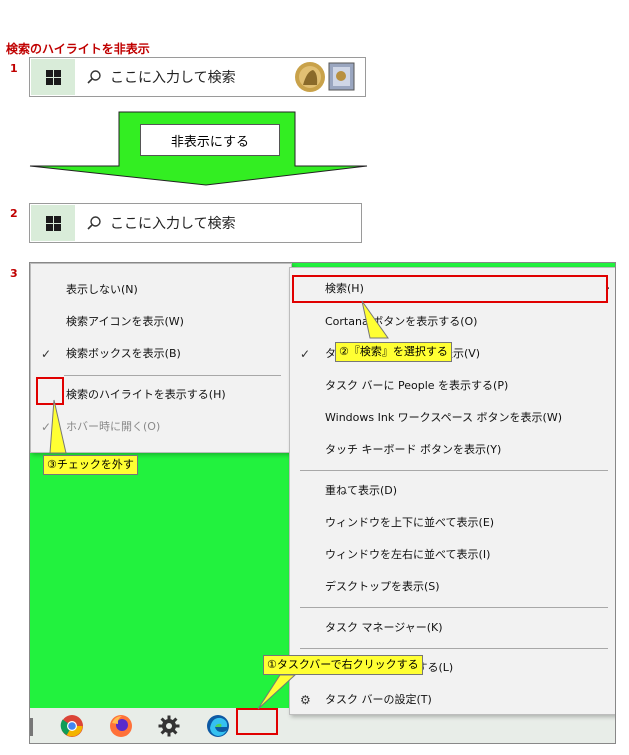 The image size is (629, 755). What do you see at coordinates (90, 465) in the screenshot?
I see `callout-step-3: ③チェックを外す` at bounding box center [90, 465].